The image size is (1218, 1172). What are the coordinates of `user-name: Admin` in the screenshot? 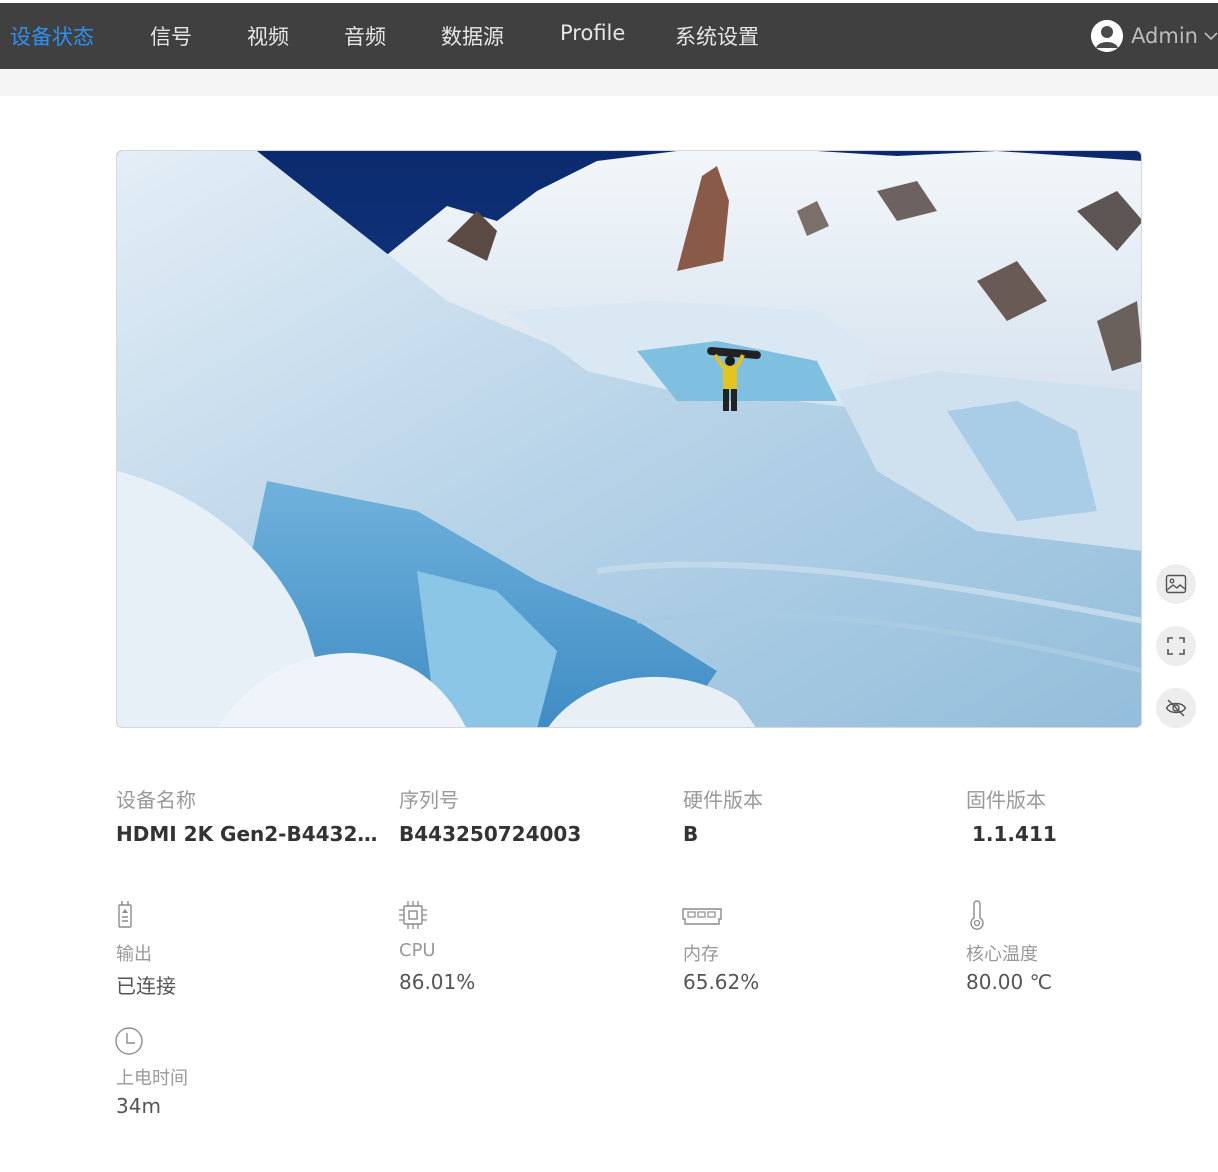 It's located at (1164, 36).